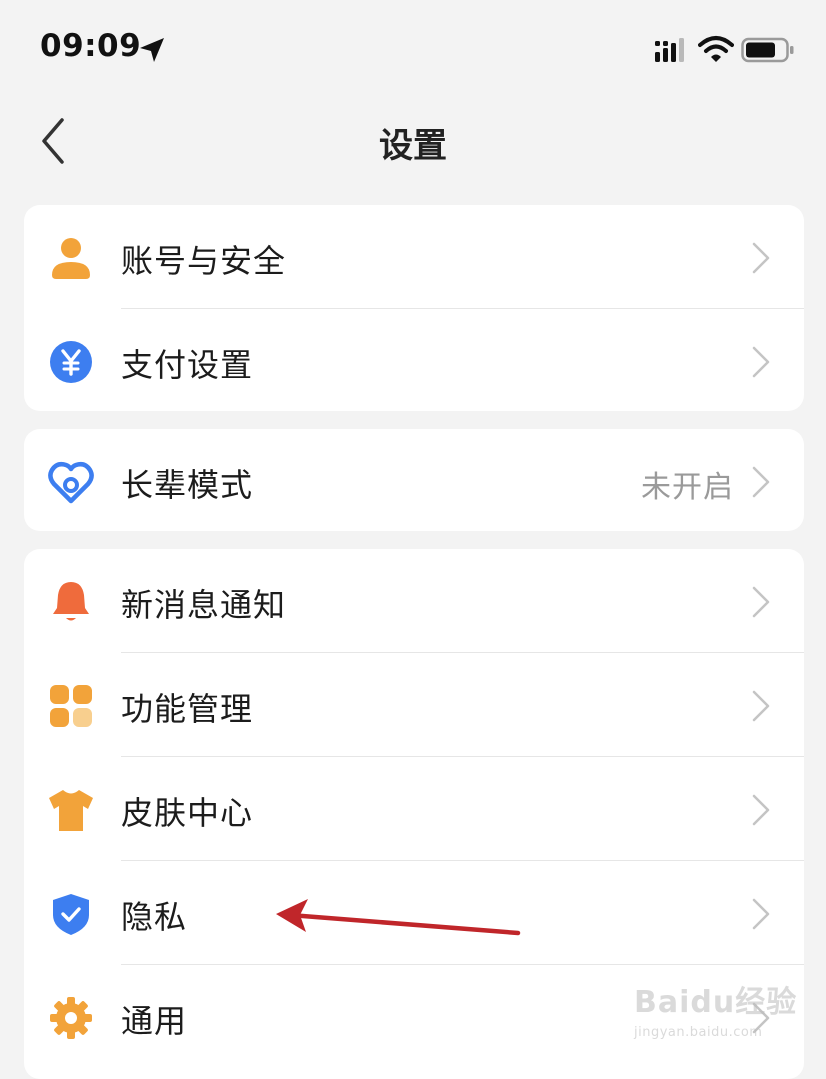 Image resolution: width=826 pixels, height=1079 pixels. What do you see at coordinates (669, 50) in the screenshot?
I see `cellular-signal-icon` at bounding box center [669, 50].